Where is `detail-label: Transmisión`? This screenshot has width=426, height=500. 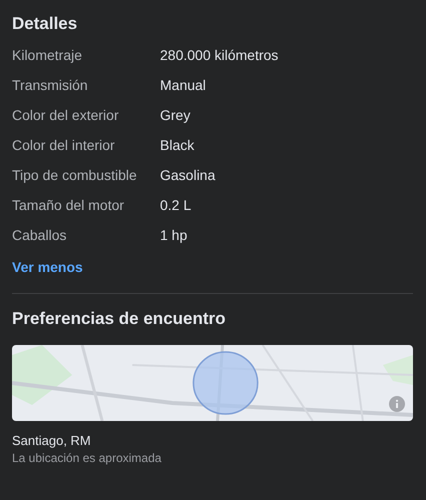 detail-label: Transmisión is located at coordinates (50, 85).